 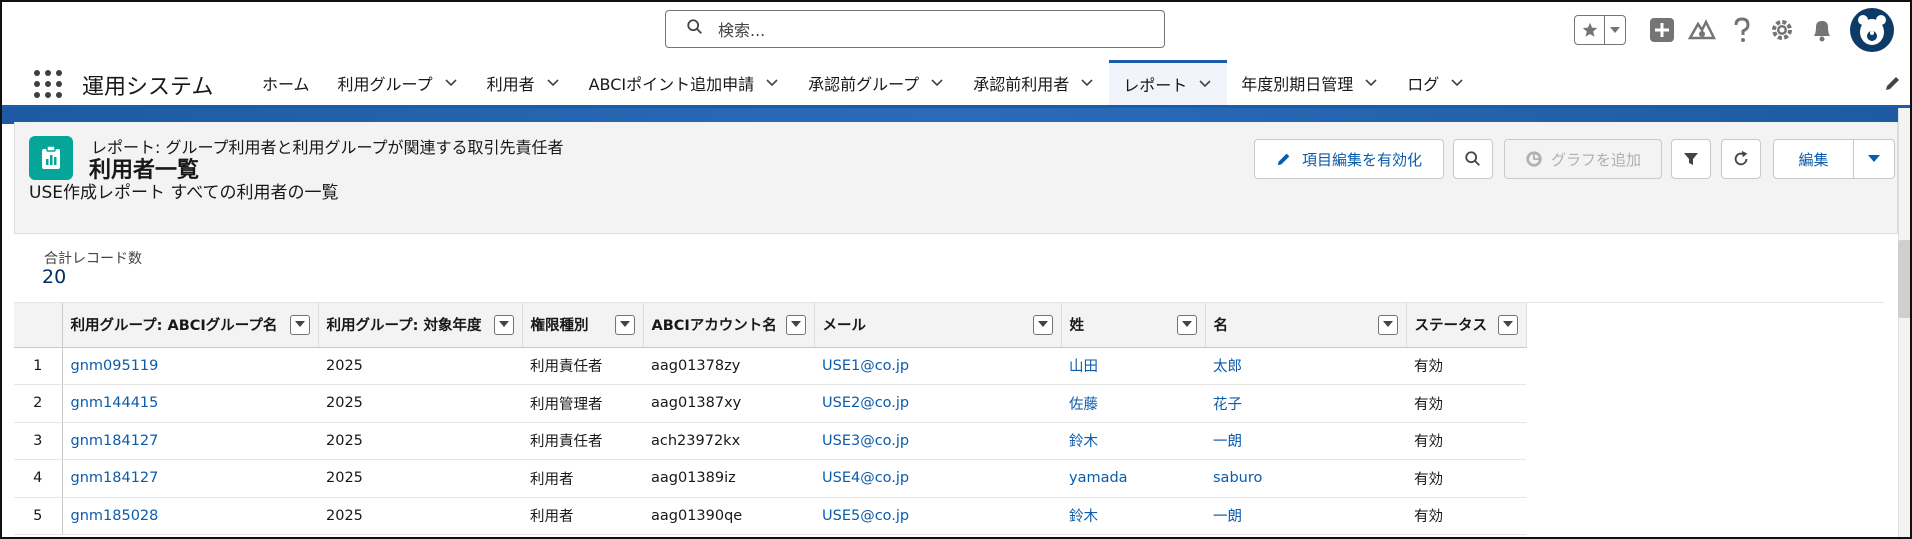 I want to click on favorites-group, so click(x=1600, y=30).